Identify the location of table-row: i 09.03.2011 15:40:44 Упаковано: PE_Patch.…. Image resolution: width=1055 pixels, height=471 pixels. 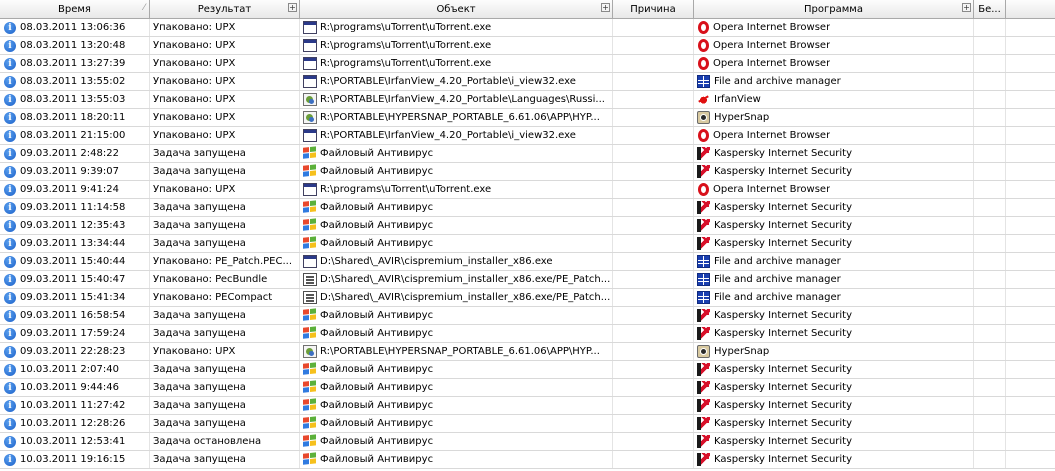
(527, 262).